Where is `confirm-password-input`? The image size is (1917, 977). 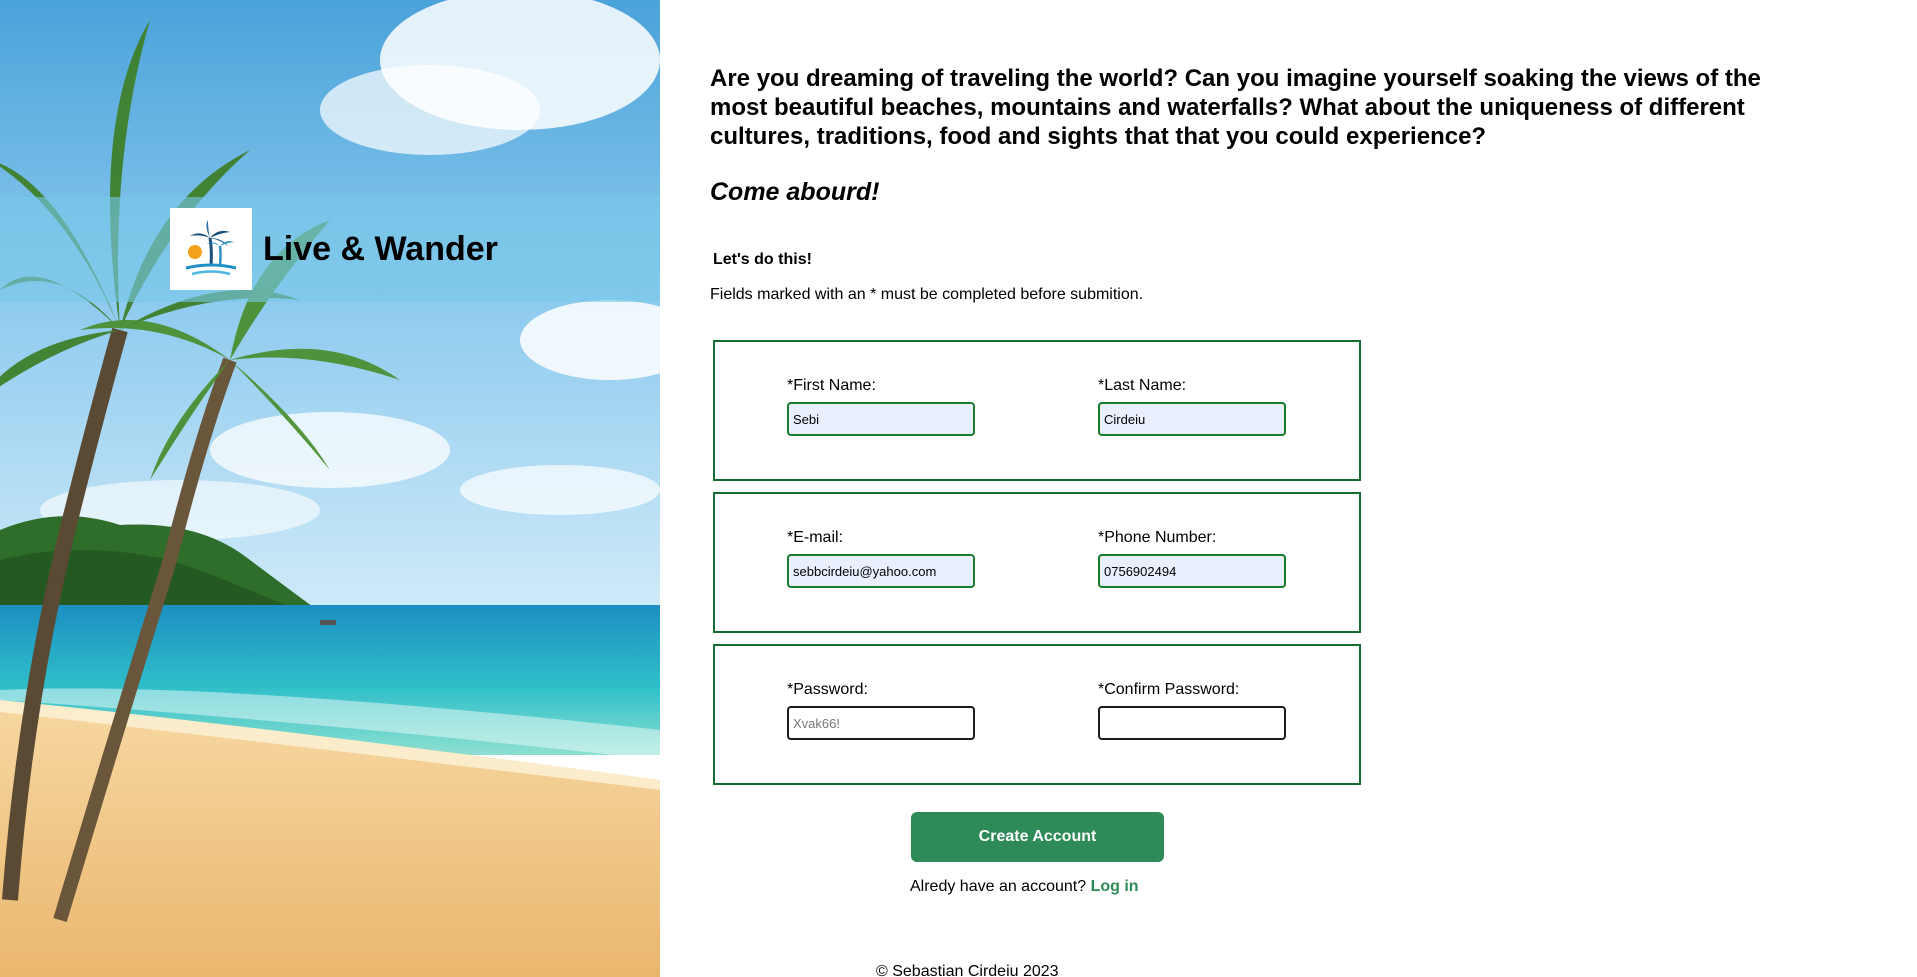 confirm-password-input is located at coordinates (1192, 723).